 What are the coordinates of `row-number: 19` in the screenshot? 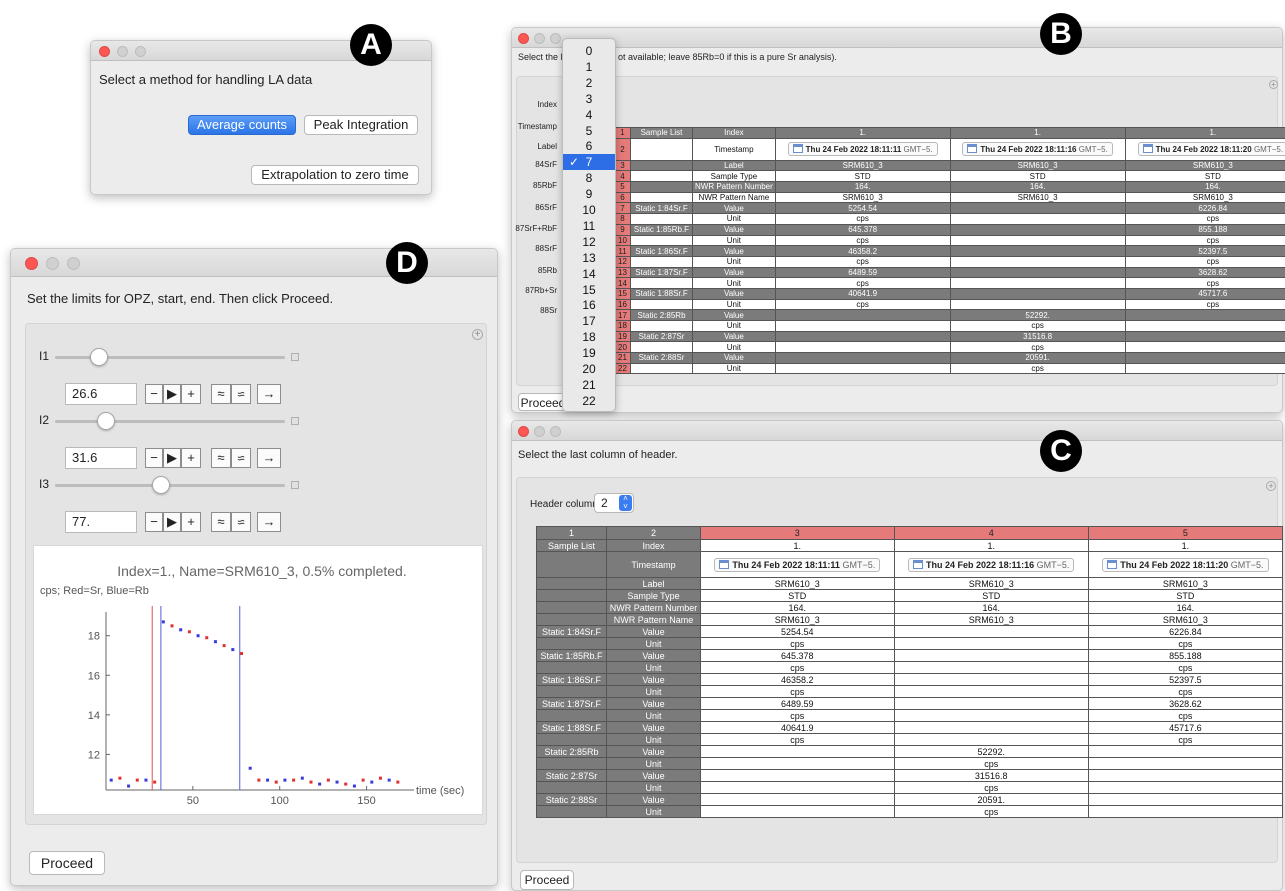 It's located at (622, 336).